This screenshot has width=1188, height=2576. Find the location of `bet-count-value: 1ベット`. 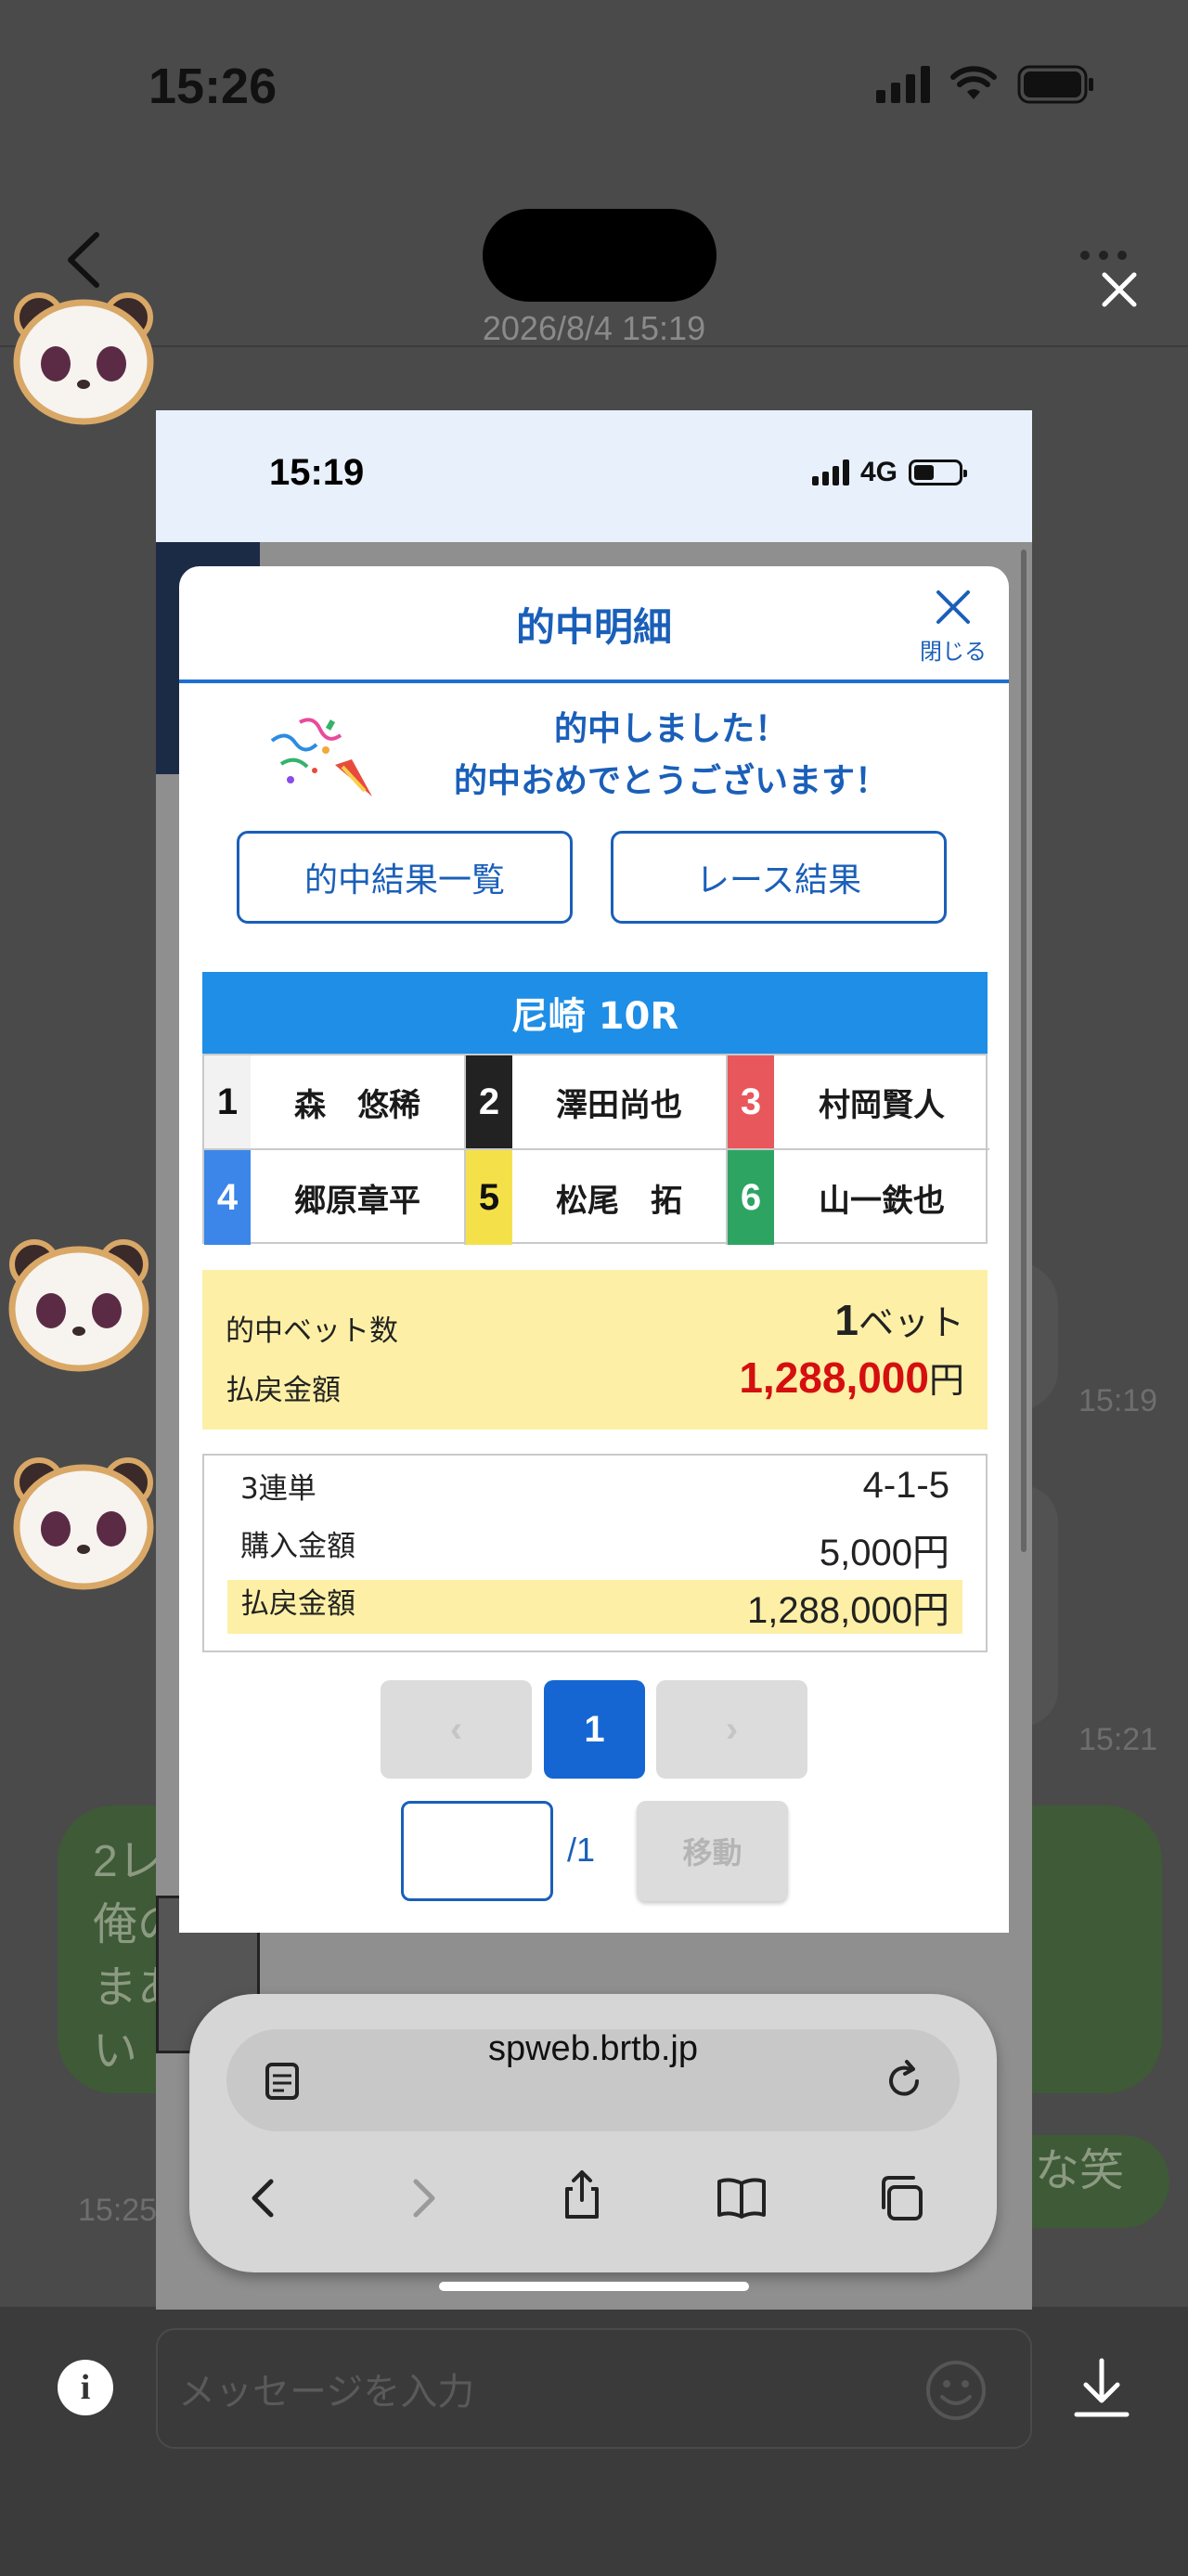

bet-count-value: 1ベット is located at coordinates (899, 1320).